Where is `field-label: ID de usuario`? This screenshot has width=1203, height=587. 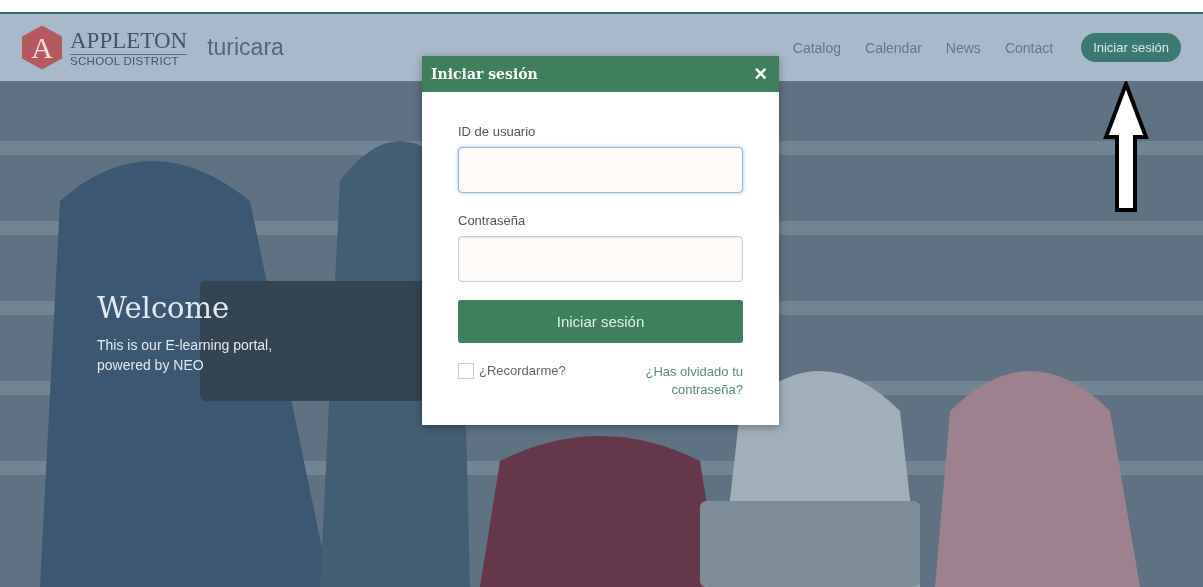 field-label: ID de usuario is located at coordinates (497, 131).